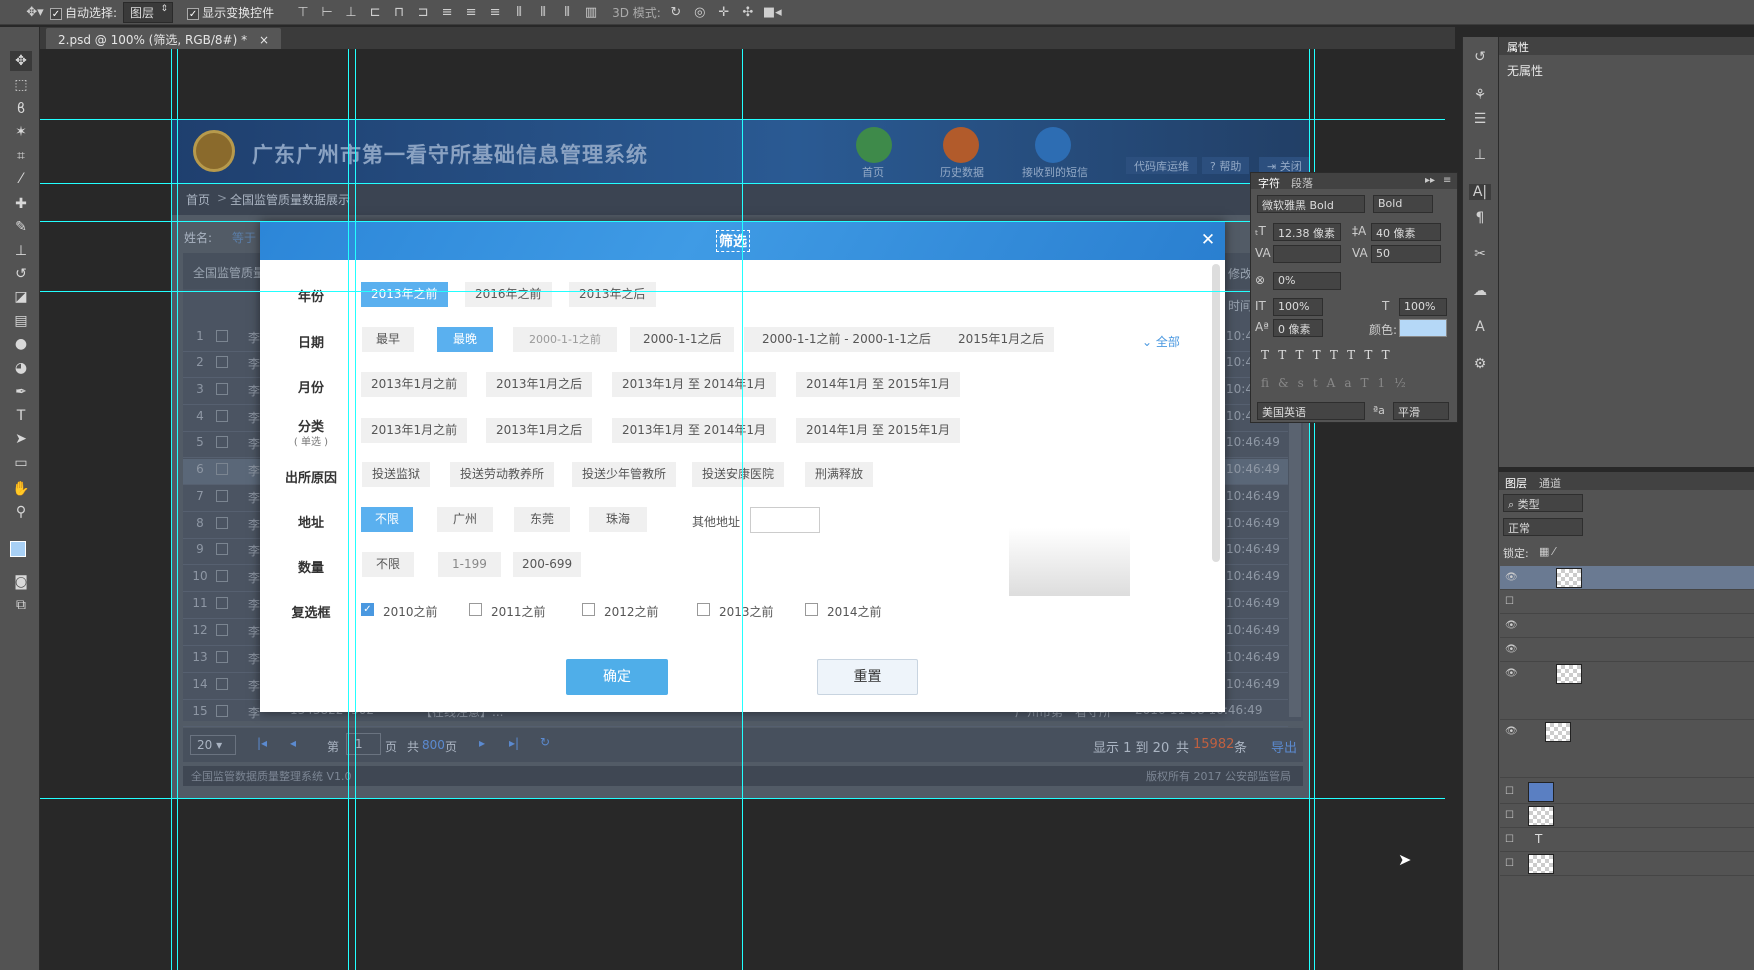 The image size is (1754, 970). I want to click on reason-option: 投送安康医院, so click(738, 474).